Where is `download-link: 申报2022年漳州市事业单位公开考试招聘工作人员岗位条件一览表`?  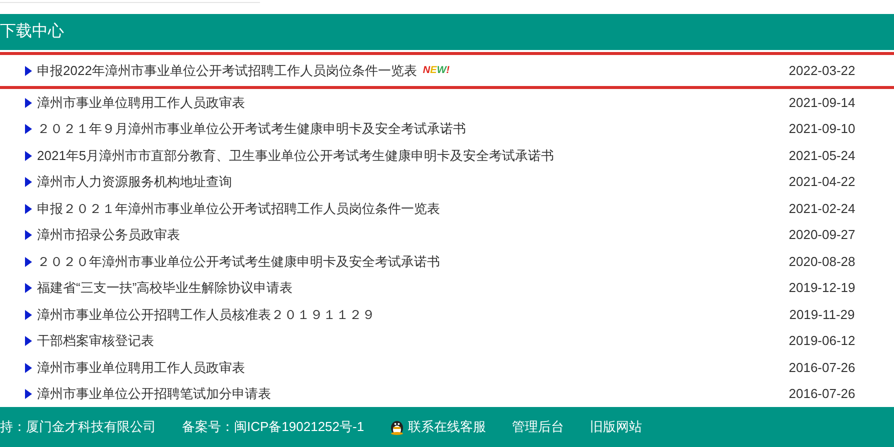 download-link: 申报2022年漳州市事业单位公开考试招聘工作人员岗位条件一览表 is located at coordinates (227, 71).